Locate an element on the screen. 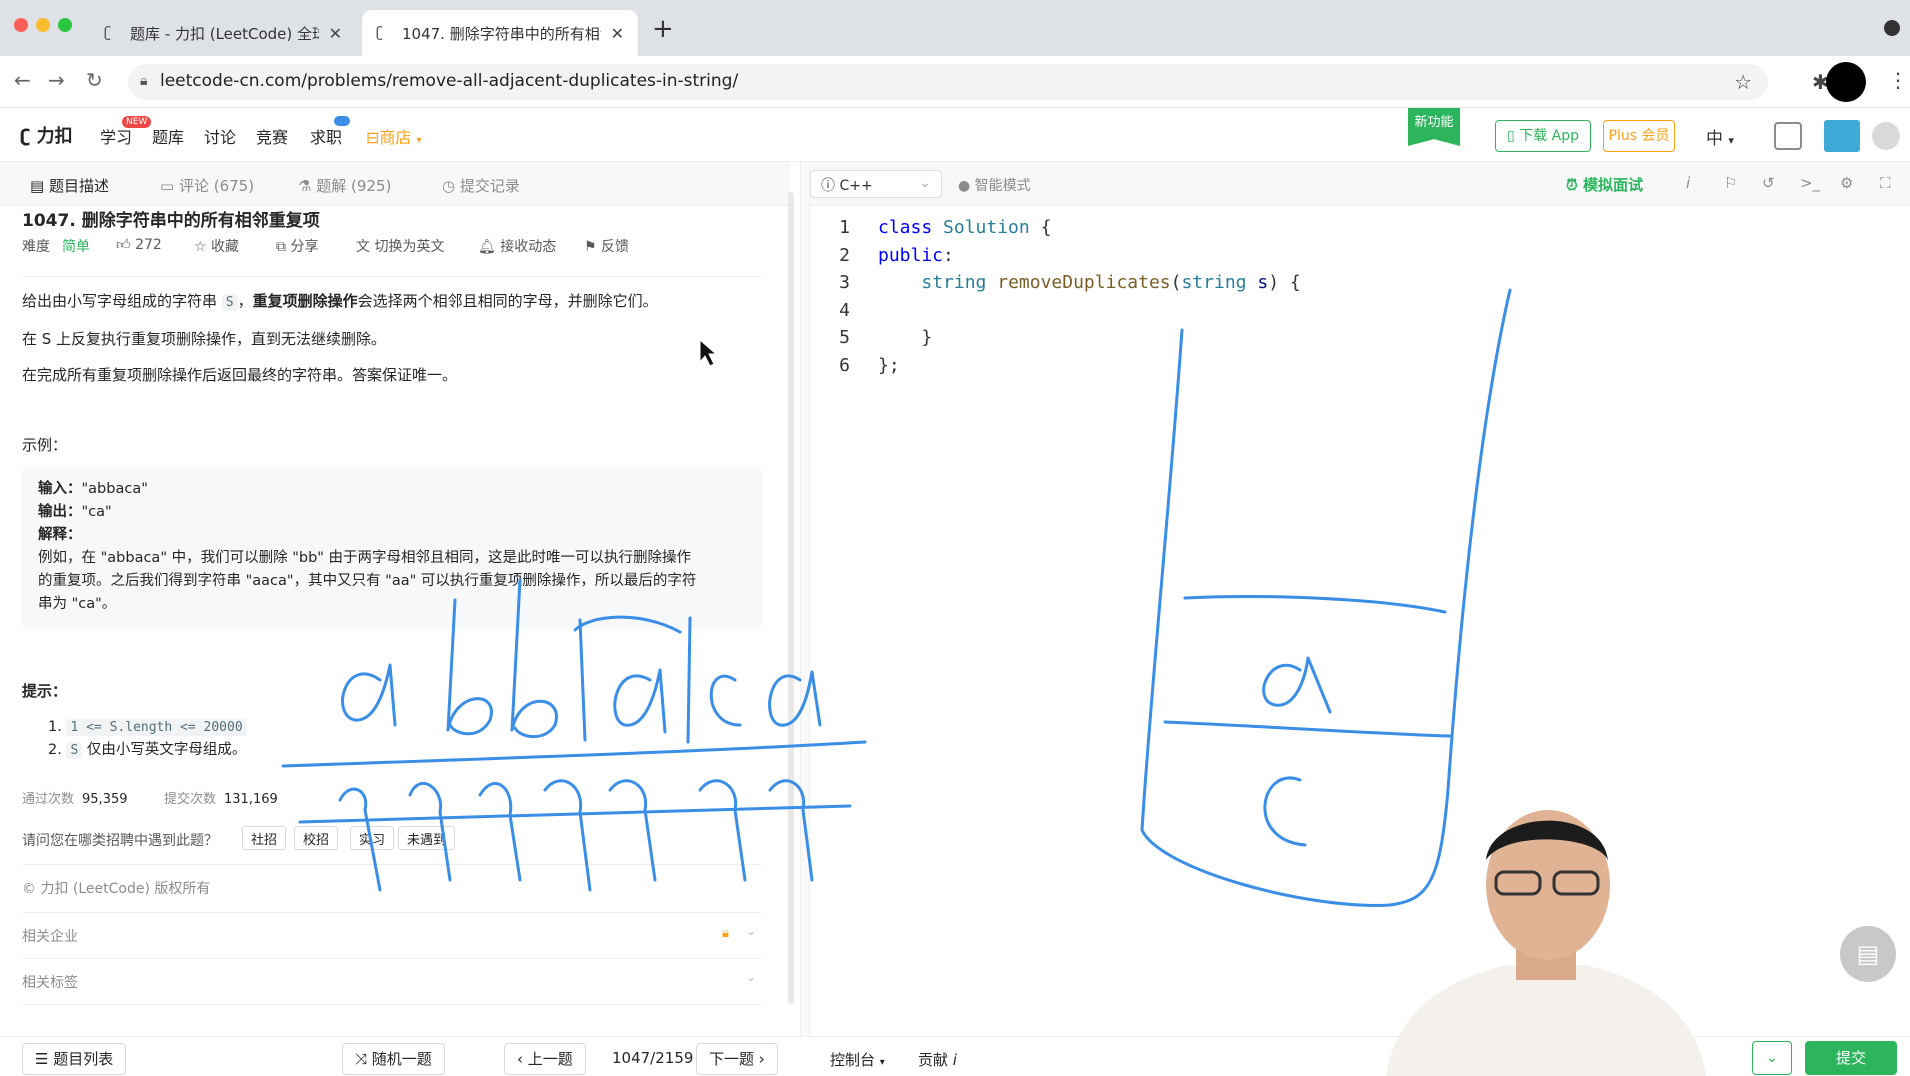  problem-counter: 1047/2159 is located at coordinates (653, 1058).